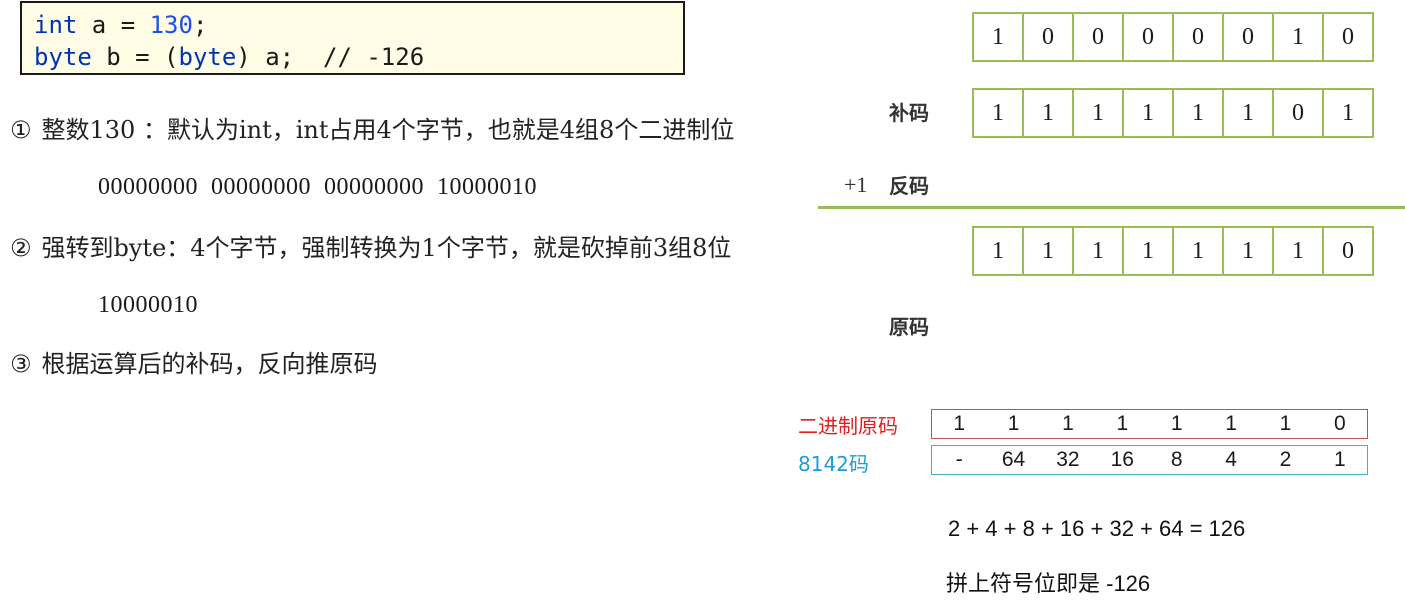  I want to click on table-cell: 0, so click(1339, 423).